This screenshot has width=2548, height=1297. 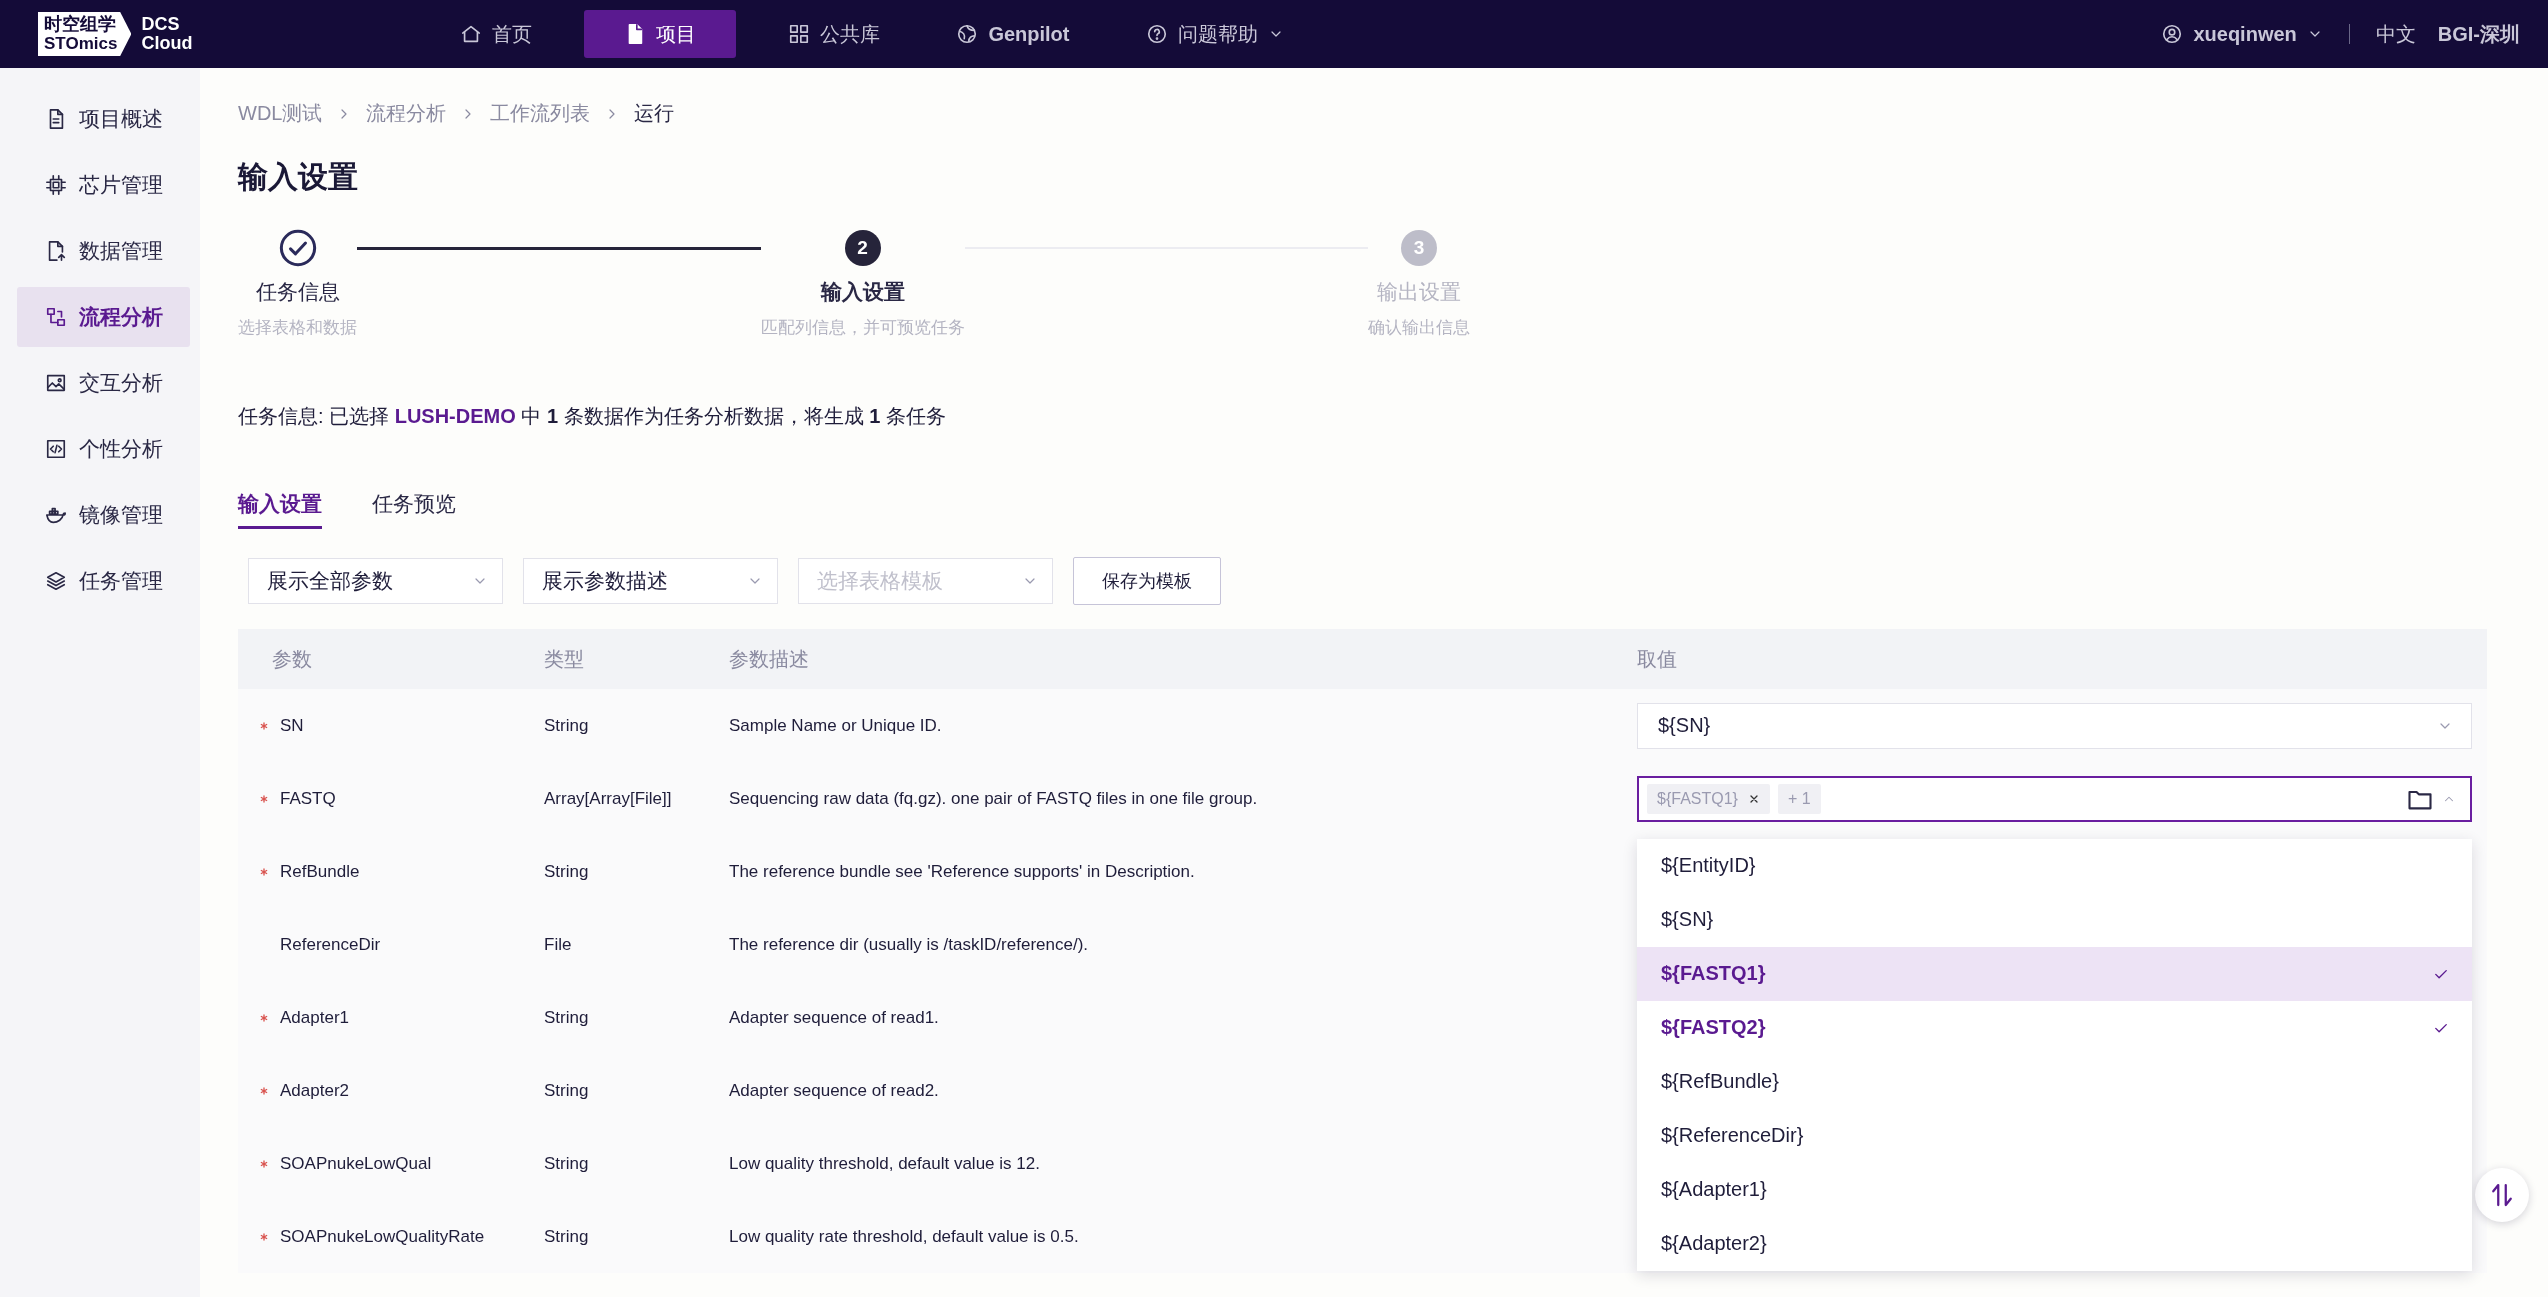 I want to click on step-title: 任务信息, so click(x=297, y=292).